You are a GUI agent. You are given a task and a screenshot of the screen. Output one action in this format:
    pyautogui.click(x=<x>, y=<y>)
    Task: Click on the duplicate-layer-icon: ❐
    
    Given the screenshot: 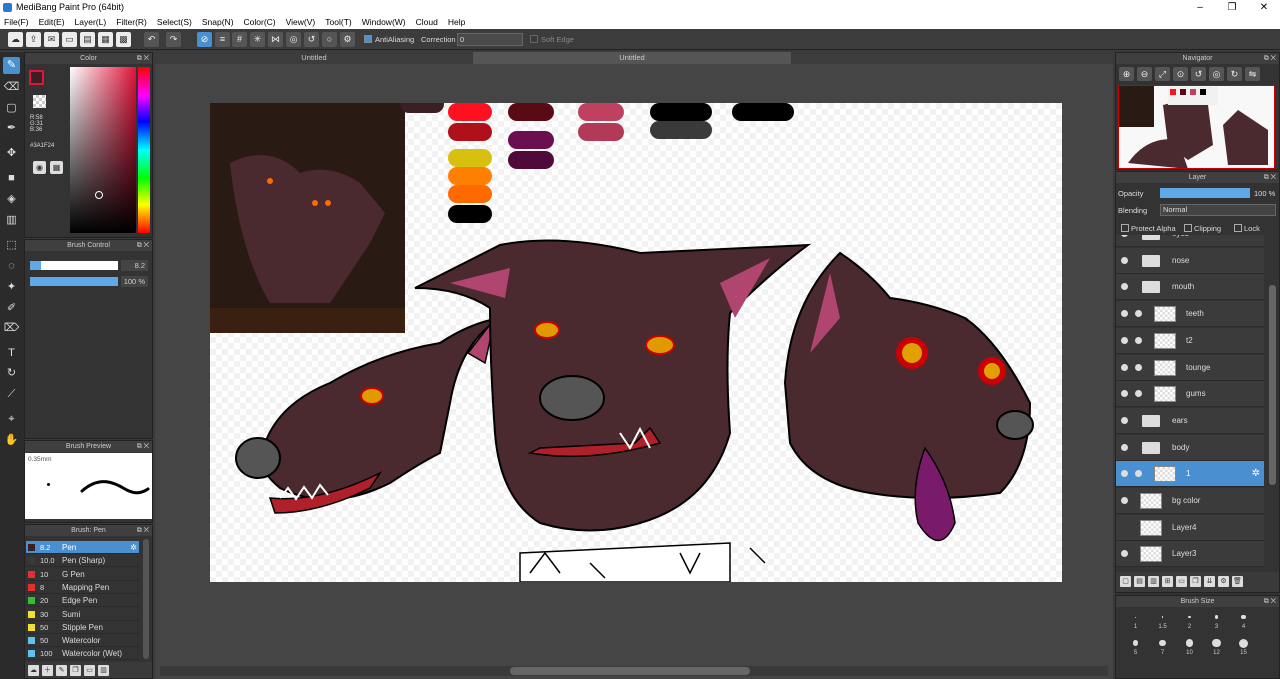 What is the action you would take?
    pyautogui.click(x=1195, y=581)
    